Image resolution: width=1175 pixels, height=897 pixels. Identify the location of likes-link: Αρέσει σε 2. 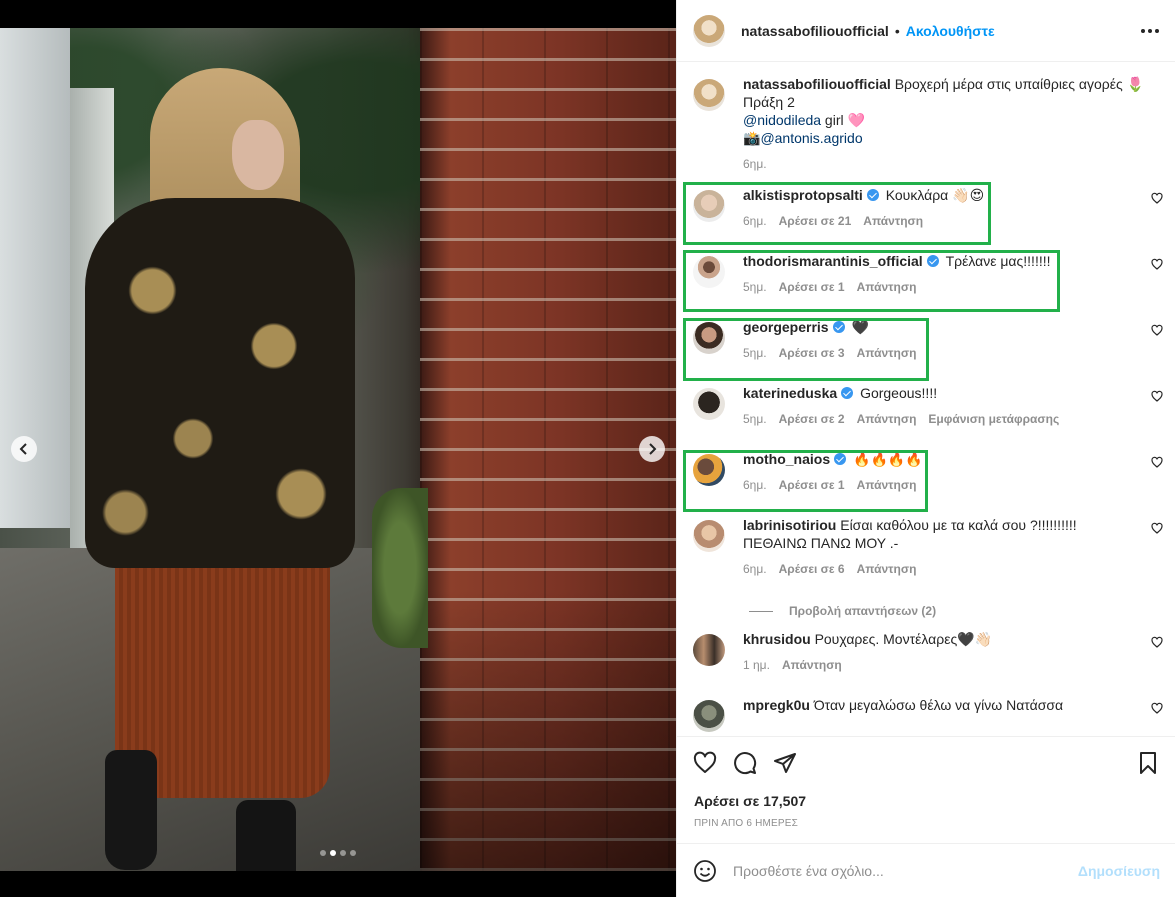
(812, 419).